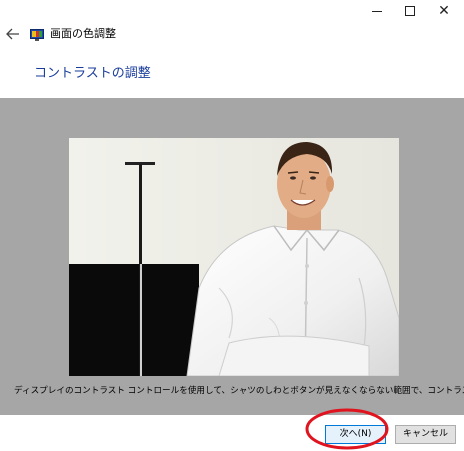  Describe the element at coordinates (37, 34) in the screenshot. I see `display-settings-icon` at that location.